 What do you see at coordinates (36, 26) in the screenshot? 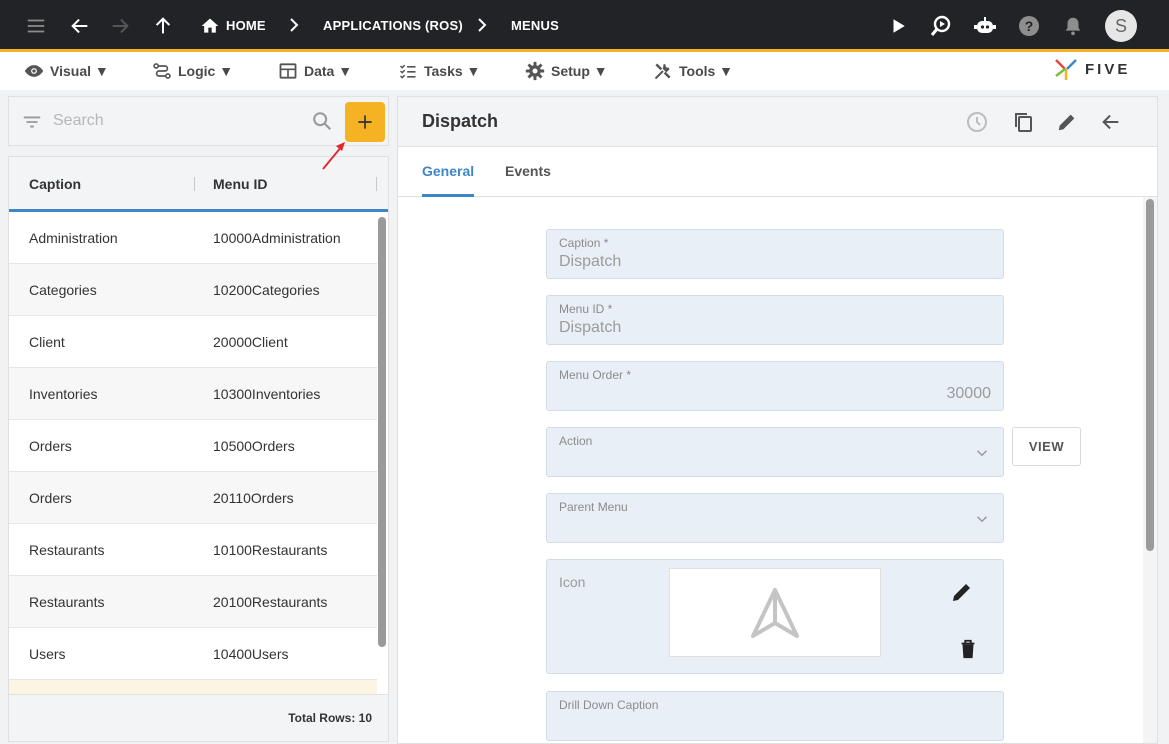
I see `hamburger-menu-icon` at bounding box center [36, 26].